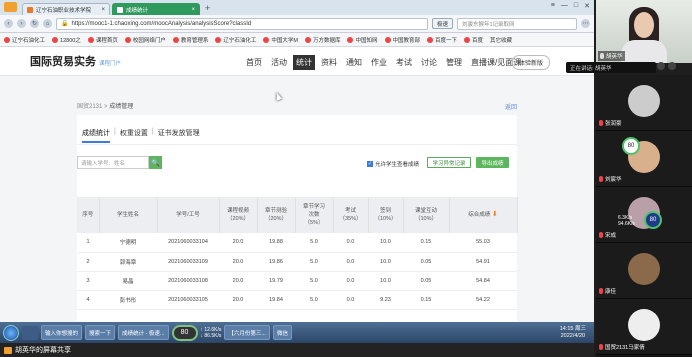 This screenshot has height=357, width=692. What do you see at coordinates (8, 23) in the screenshot?
I see `back-icon: ‹` at bounding box center [8, 23].